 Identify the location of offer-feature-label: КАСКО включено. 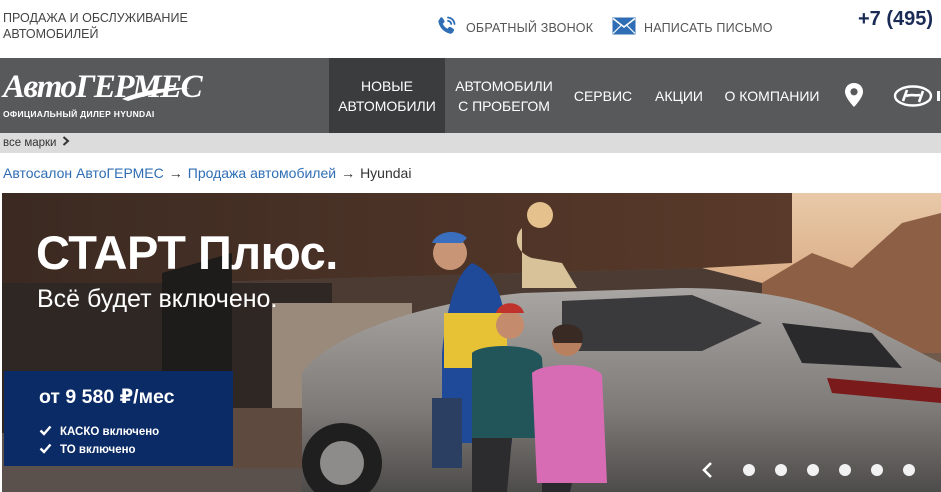
(110, 432).